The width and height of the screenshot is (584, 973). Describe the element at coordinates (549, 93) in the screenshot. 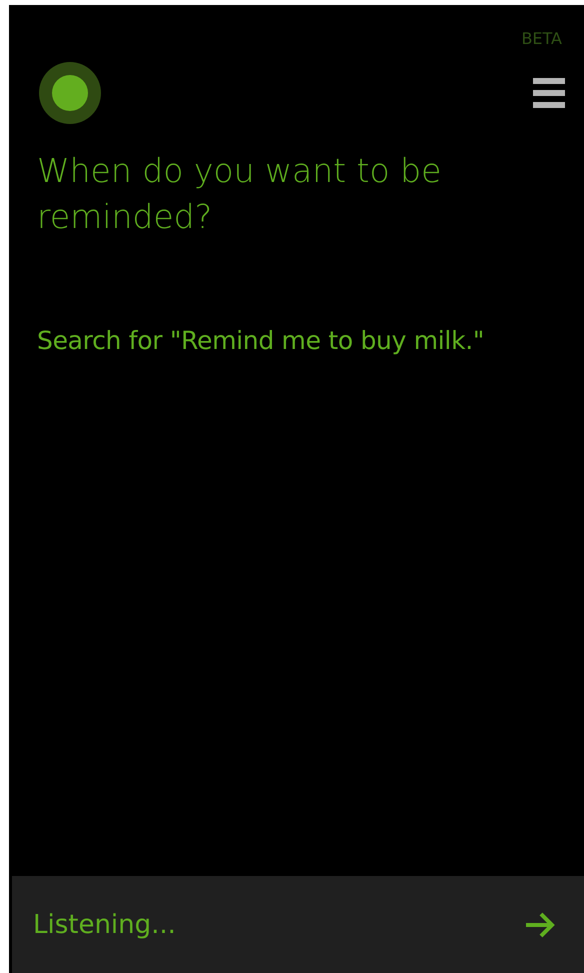

I see `menu-icon` at that location.